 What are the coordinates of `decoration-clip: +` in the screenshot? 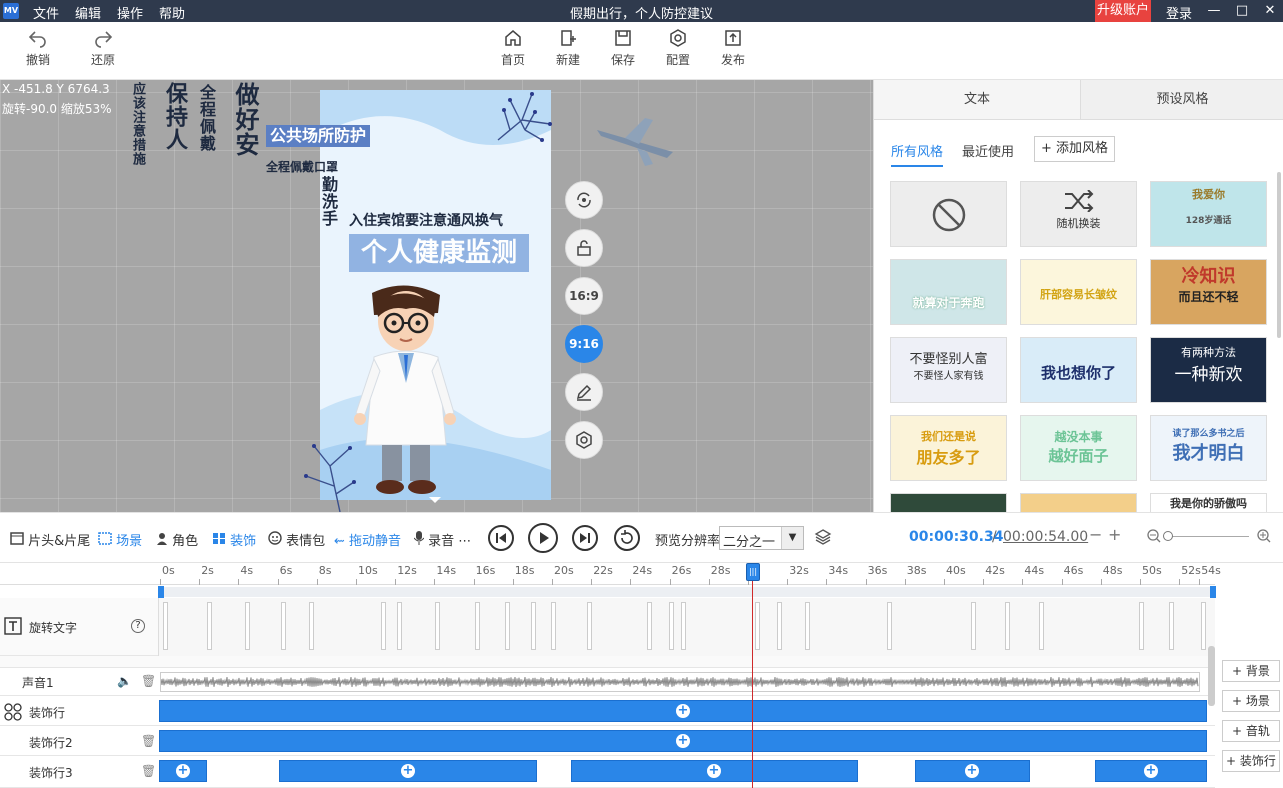 It's located at (683, 711).